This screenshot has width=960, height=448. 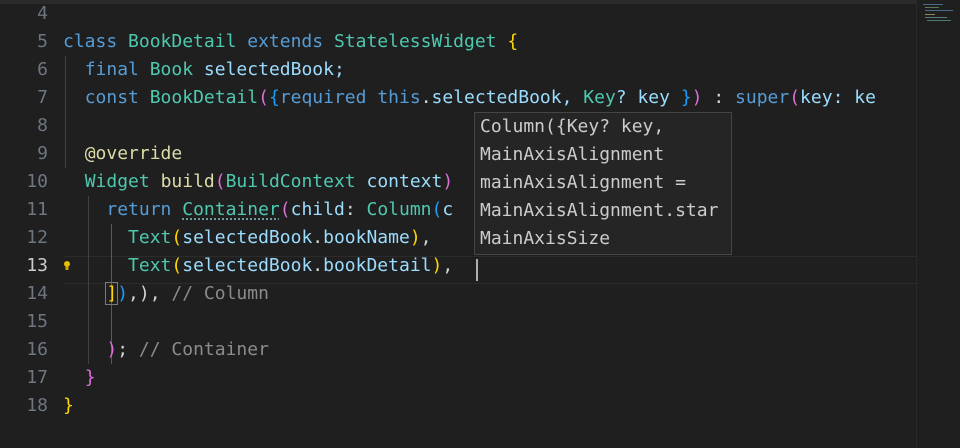 I want to click on lightbulb-icon, so click(x=67, y=266).